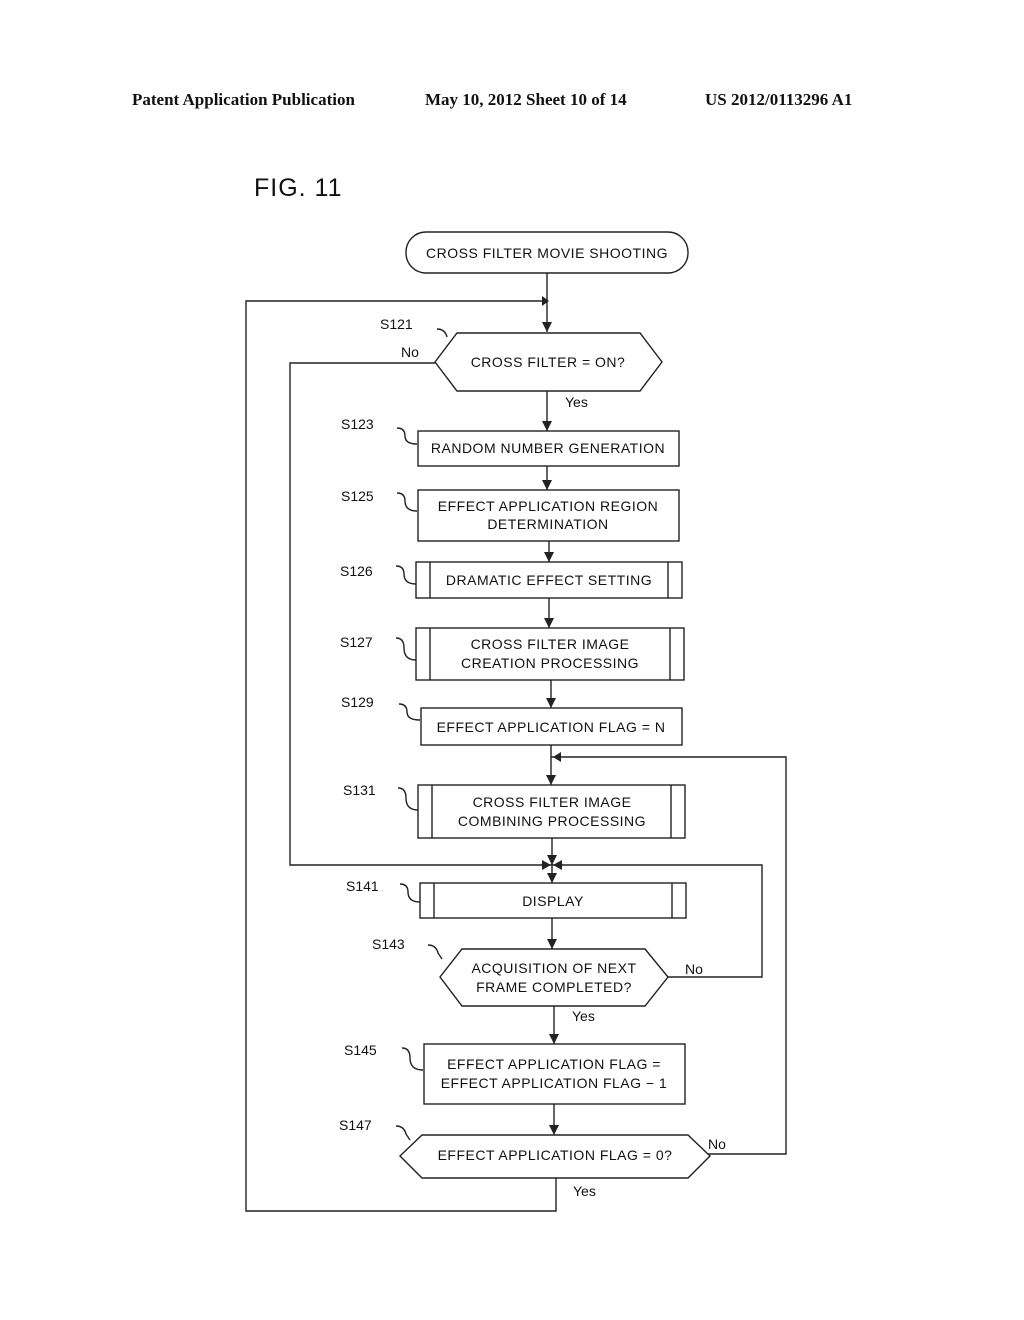 The width and height of the screenshot is (1024, 1320). Describe the element at coordinates (406, 649) in the screenshot. I see `s127-leader` at that location.